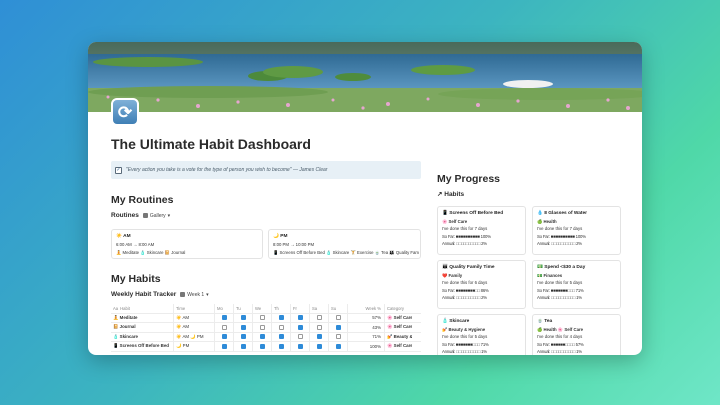  I want to click on progress-heading: My Progress, so click(469, 179).